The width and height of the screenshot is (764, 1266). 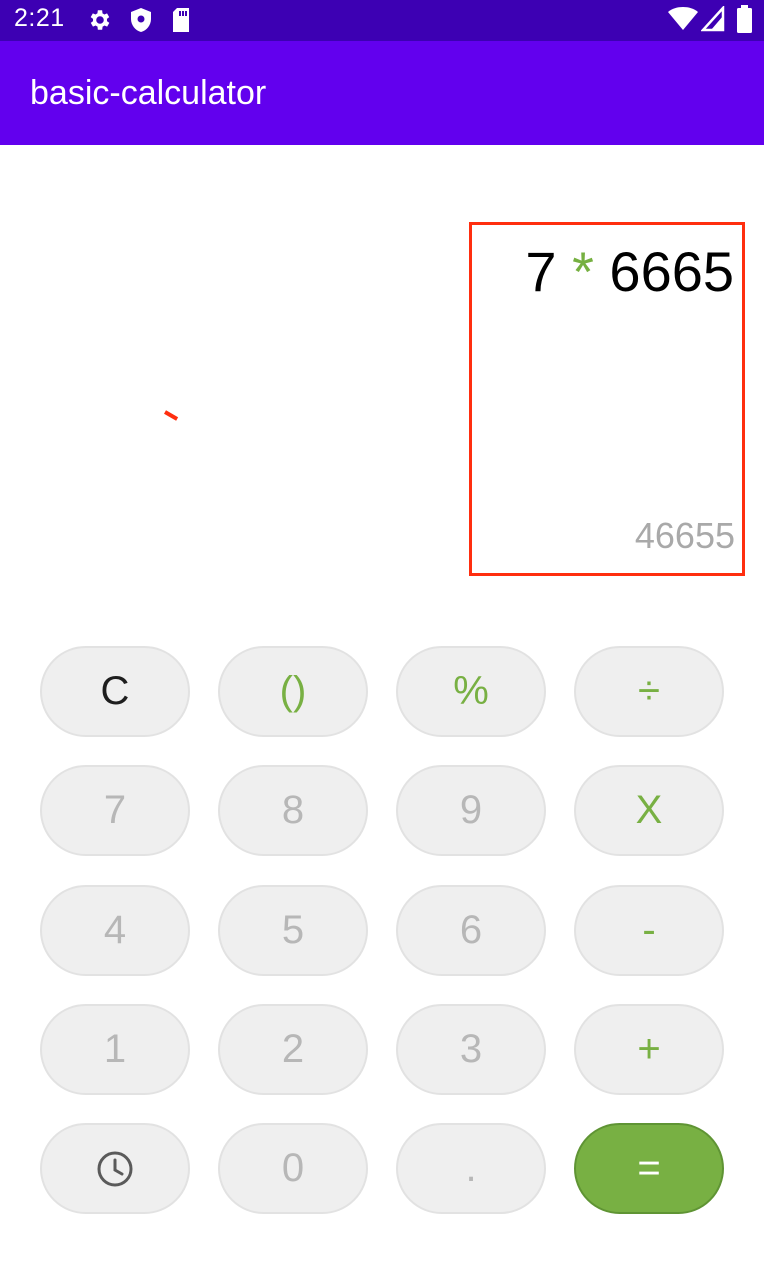 I want to click on expression-operand-left: 7, so click(x=541, y=271).